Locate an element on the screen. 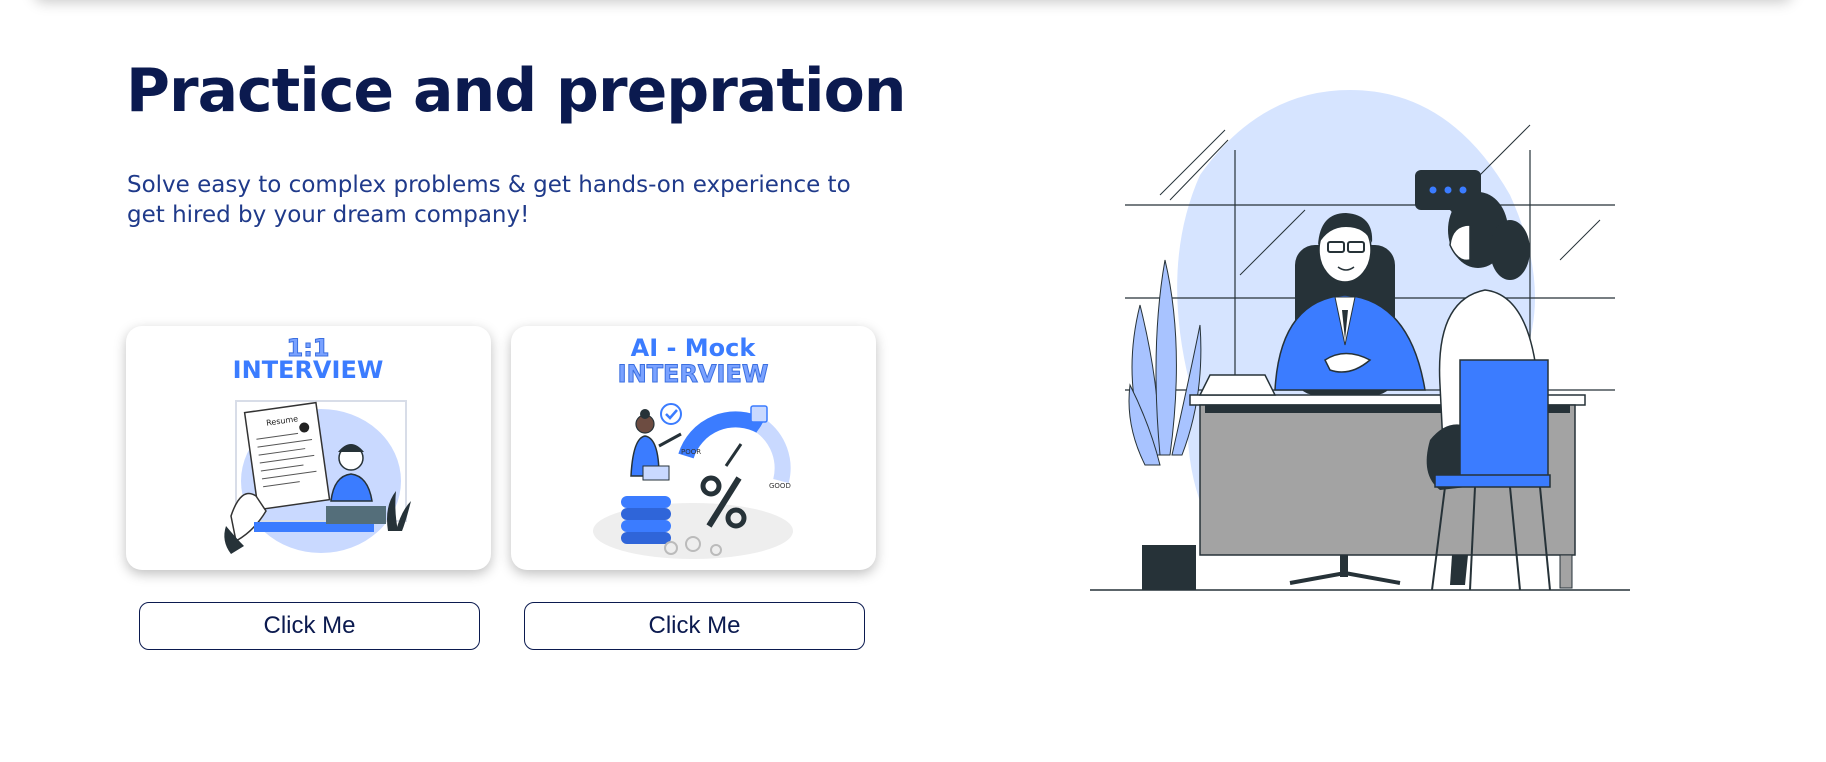  one-on-one-interview-illustration: 1:1 INTERVIEW Resume is located at coordinates (317, 444).